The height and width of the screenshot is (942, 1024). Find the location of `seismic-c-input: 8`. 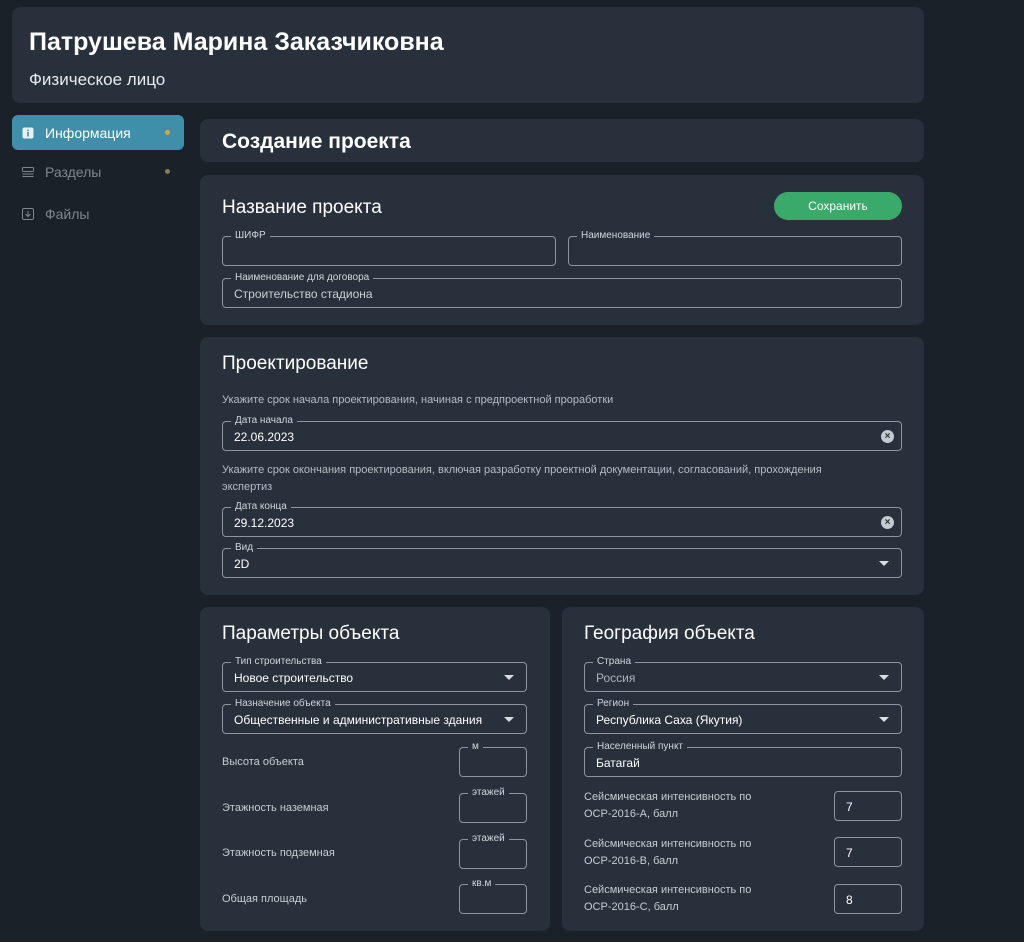

seismic-c-input: 8 is located at coordinates (868, 899).